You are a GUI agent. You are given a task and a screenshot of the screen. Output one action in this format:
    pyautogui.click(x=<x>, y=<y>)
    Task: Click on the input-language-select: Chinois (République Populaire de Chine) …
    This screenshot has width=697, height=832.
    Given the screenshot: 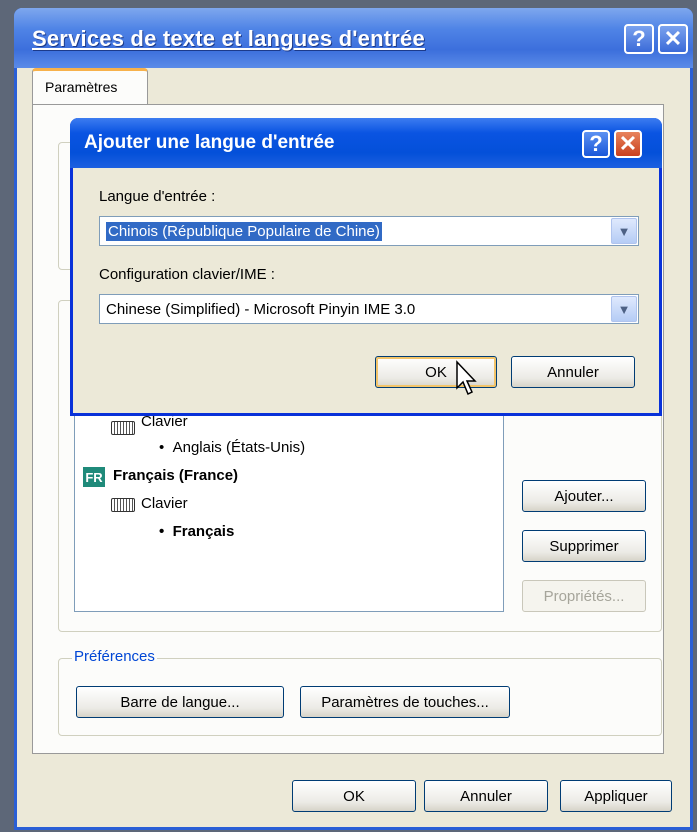 What is the action you would take?
    pyautogui.click(x=369, y=231)
    